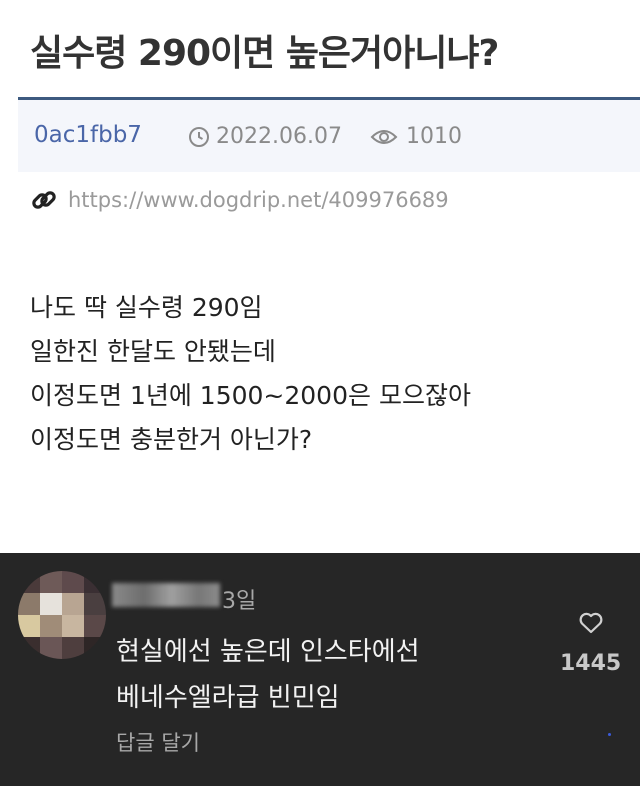 This screenshot has width=640, height=786. I want to click on avatar, so click(62, 615).